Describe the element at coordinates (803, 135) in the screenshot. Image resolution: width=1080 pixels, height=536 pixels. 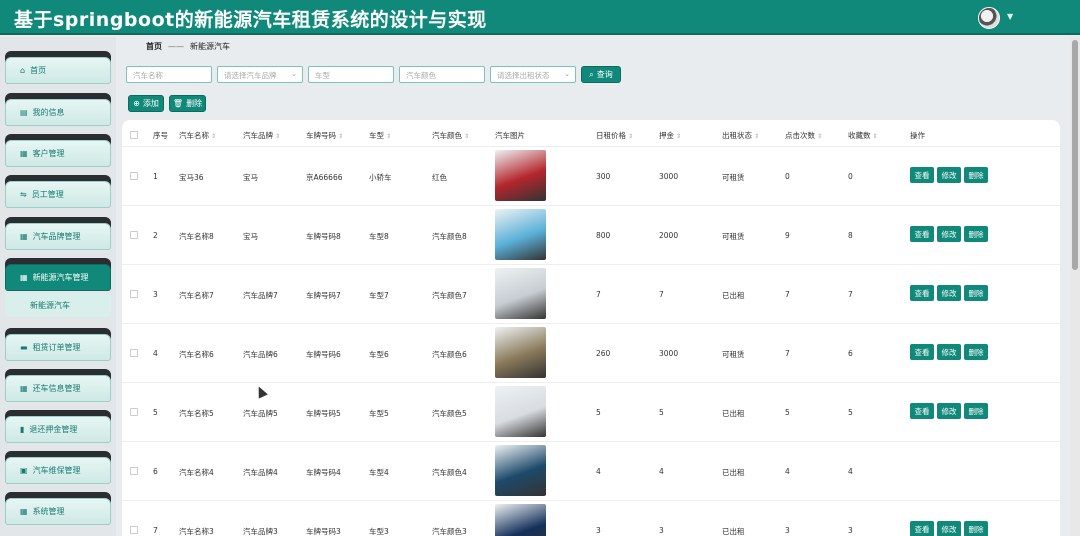
I see `column-header: 点击次数 ⇕` at that location.